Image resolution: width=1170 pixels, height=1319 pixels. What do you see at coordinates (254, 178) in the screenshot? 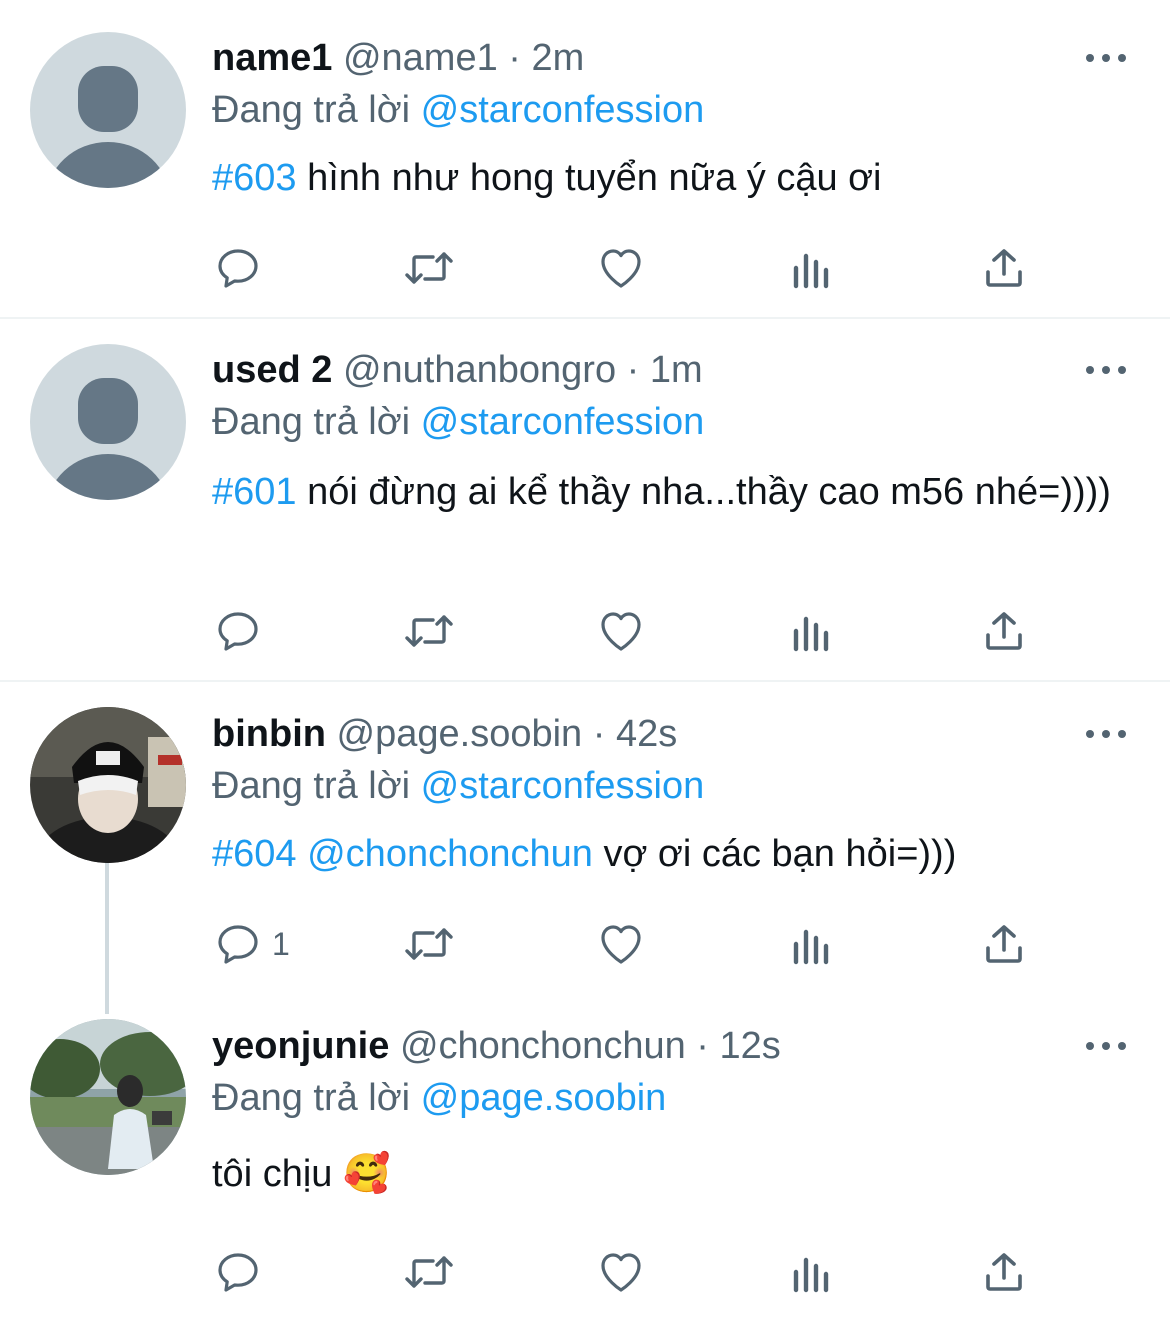
I see `hashtag: #603` at bounding box center [254, 178].